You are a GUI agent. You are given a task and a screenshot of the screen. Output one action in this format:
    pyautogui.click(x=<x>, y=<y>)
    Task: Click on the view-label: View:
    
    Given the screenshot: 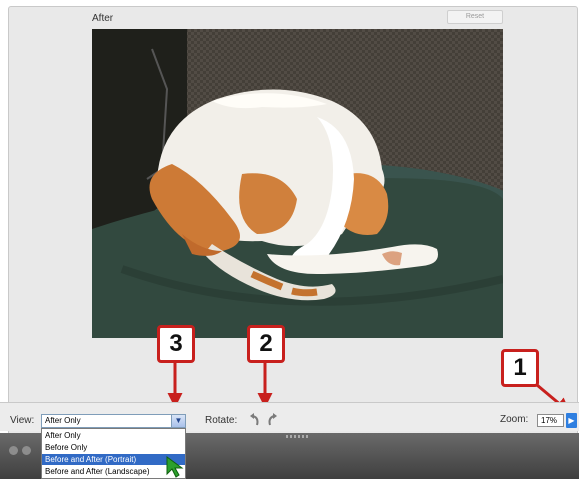 What is the action you would take?
    pyautogui.click(x=22, y=420)
    